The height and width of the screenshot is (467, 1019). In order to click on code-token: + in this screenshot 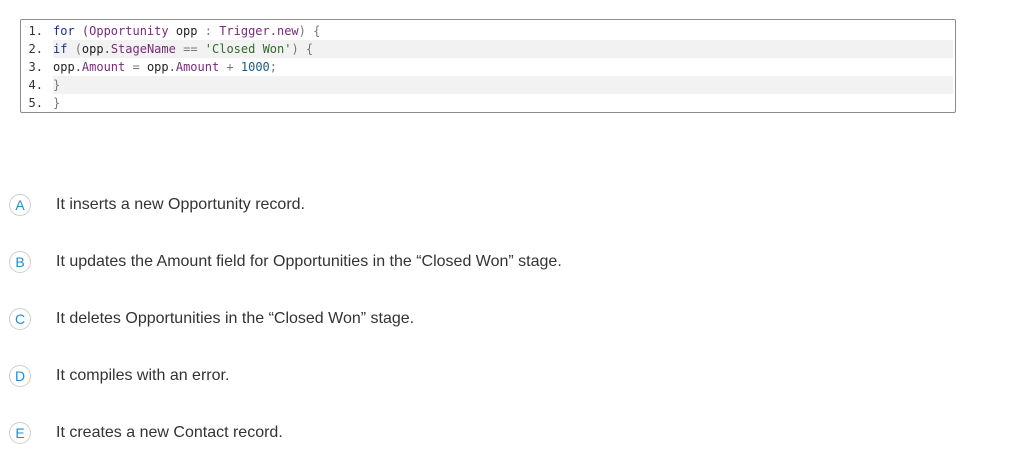, I will do `click(233, 67)`.